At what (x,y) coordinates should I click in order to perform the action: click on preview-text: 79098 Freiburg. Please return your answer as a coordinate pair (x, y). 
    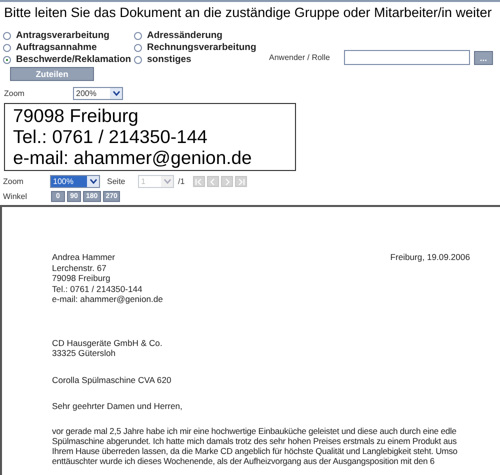
    Looking at the image, I should click on (76, 115).